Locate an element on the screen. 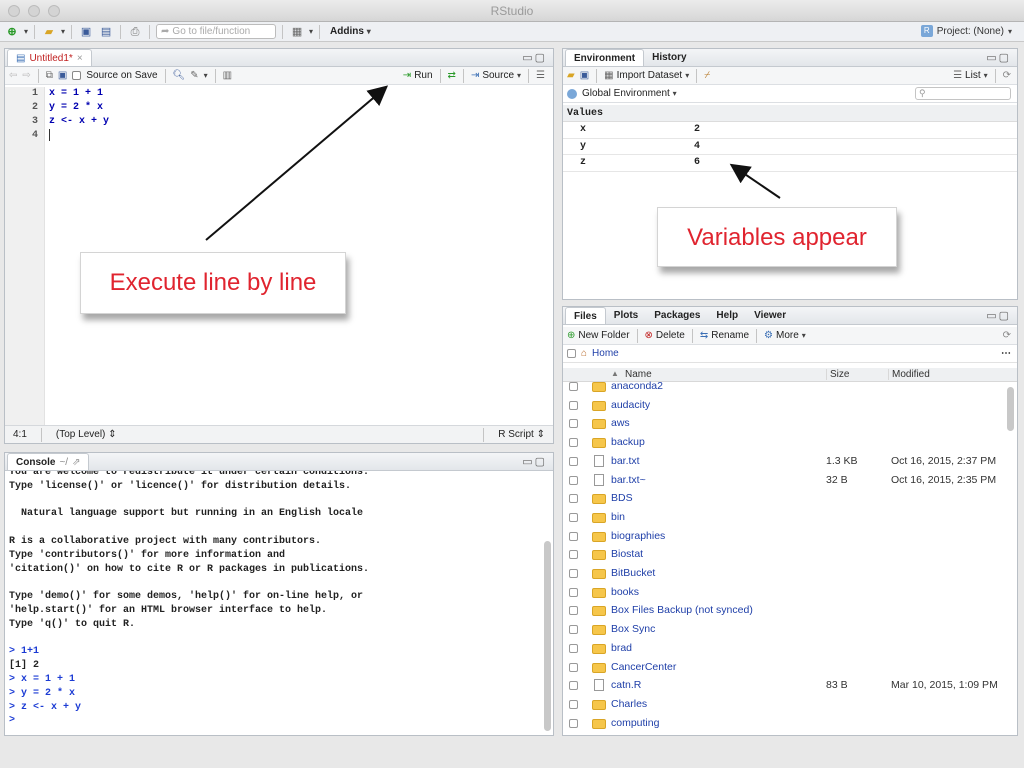 The height and width of the screenshot is (768, 1024). breadcrumb-home: Home is located at coordinates (605, 353).